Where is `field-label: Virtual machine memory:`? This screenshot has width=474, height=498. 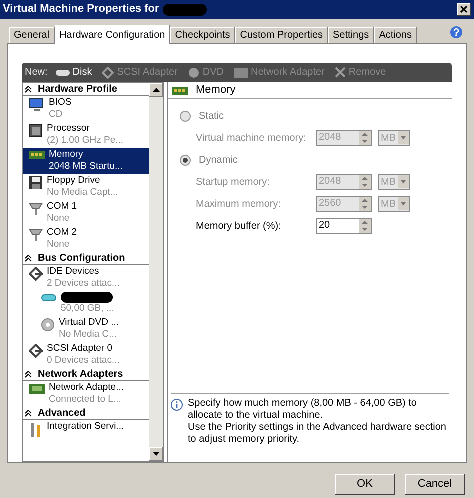
field-label: Virtual machine memory: is located at coordinates (252, 139).